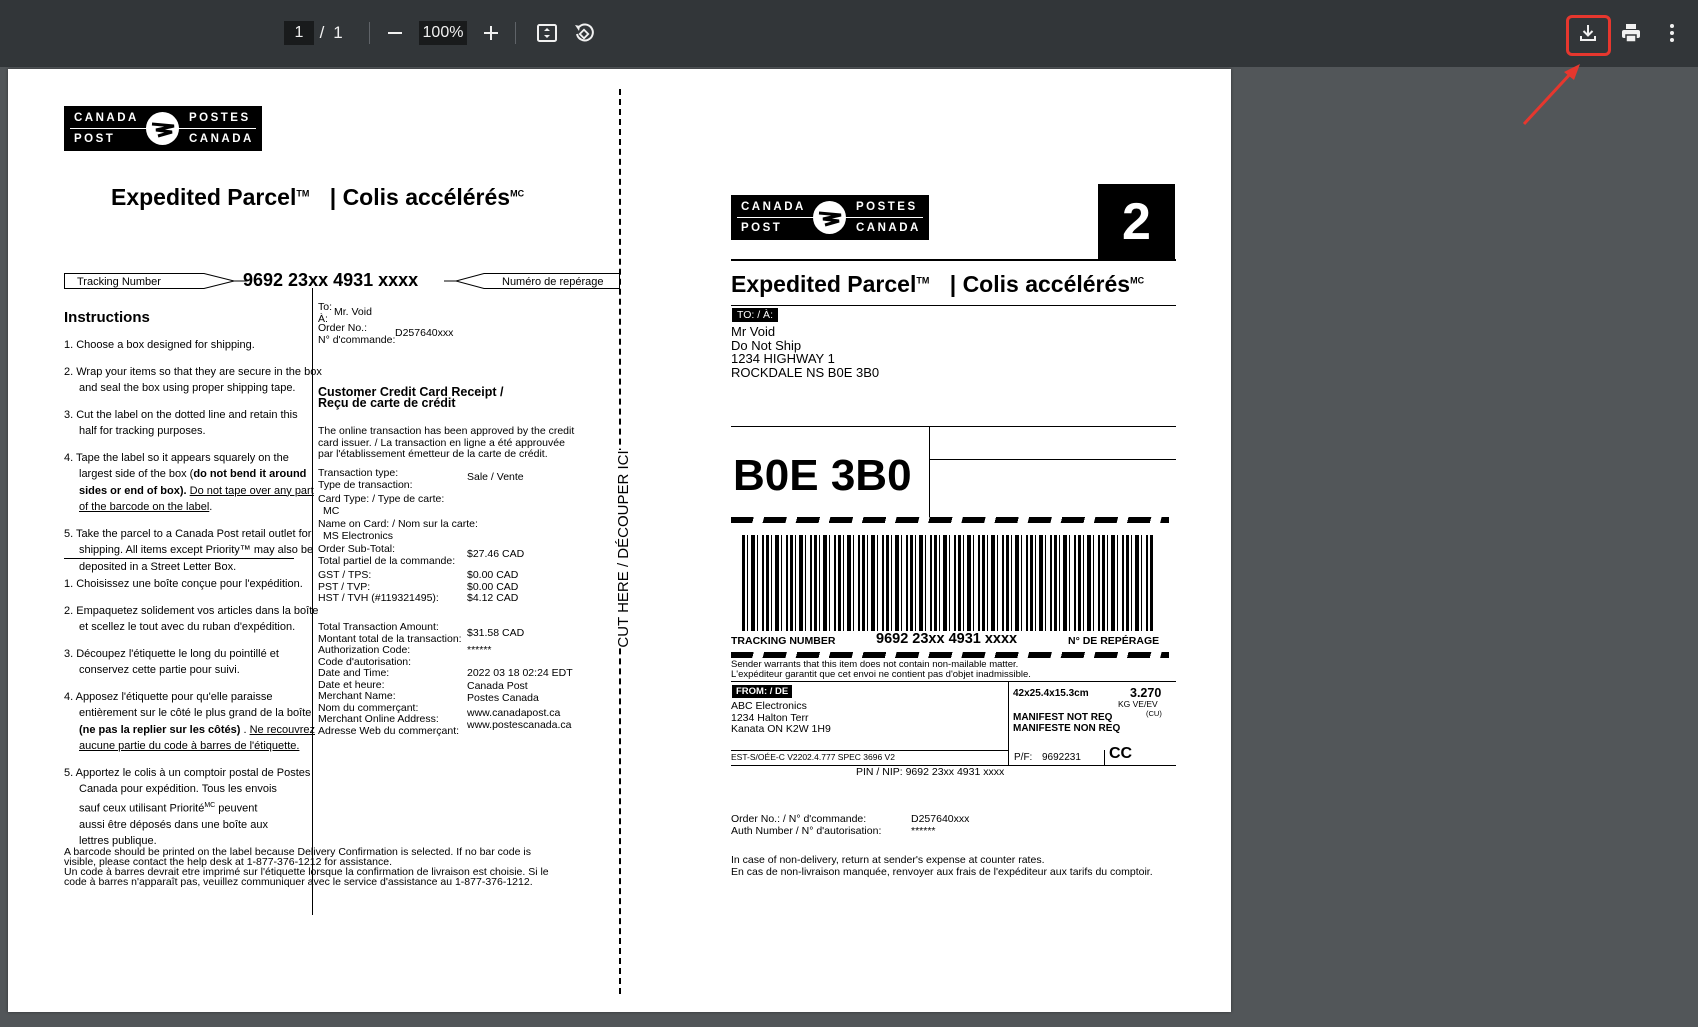 The image size is (1698, 1027). What do you see at coordinates (930, 772) in the screenshot?
I see `pin-number: PIN / NIP: 9692 23xx 4931 xxxx` at bounding box center [930, 772].